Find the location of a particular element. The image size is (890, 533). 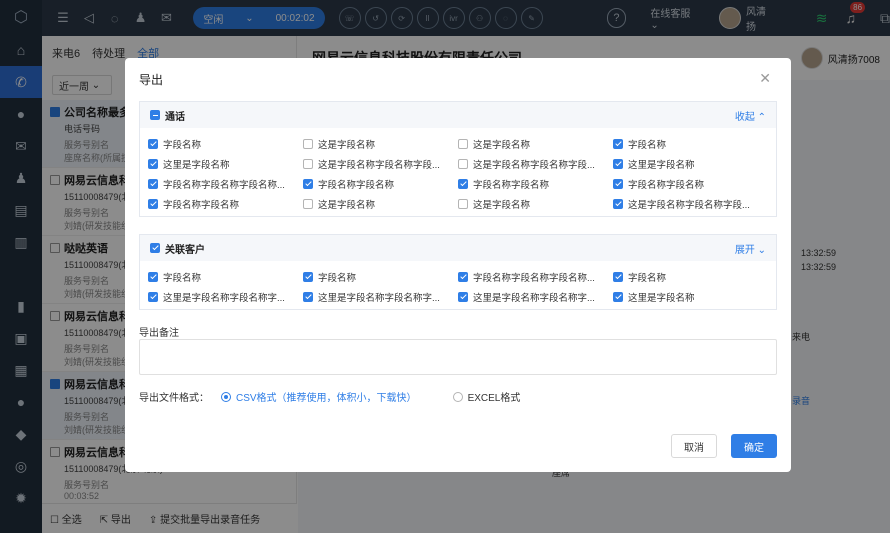

section-customer-title: 关联客户 is located at coordinates (185, 250).